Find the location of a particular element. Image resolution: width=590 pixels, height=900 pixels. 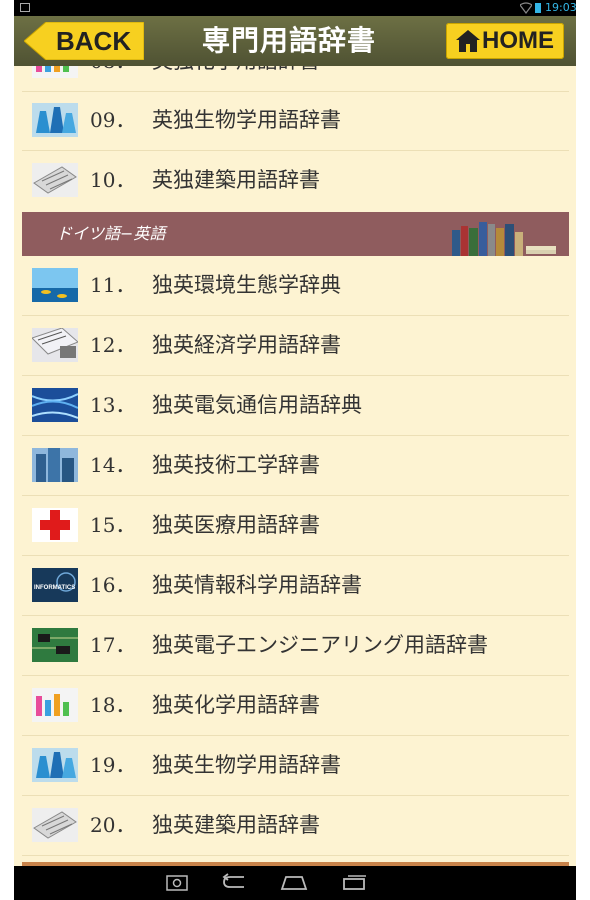

wifi-icon is located at coordinates (526, 8).